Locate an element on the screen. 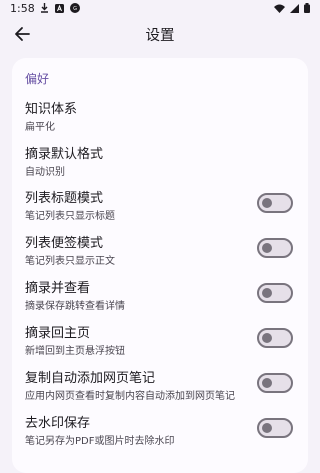 This screenshot has width=320, height=473. setting-knowledge-system: 知识体系 扁平化 is located at coordinates (160, 118).